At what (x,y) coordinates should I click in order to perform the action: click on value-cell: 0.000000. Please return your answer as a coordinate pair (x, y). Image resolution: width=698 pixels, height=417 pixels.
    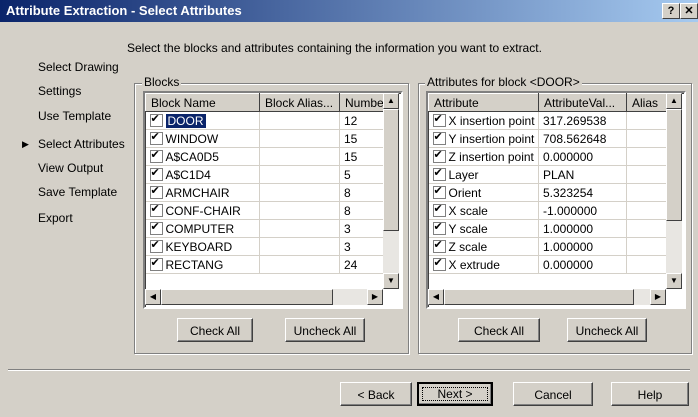
    Looking at the image, I should click on (582, 264).